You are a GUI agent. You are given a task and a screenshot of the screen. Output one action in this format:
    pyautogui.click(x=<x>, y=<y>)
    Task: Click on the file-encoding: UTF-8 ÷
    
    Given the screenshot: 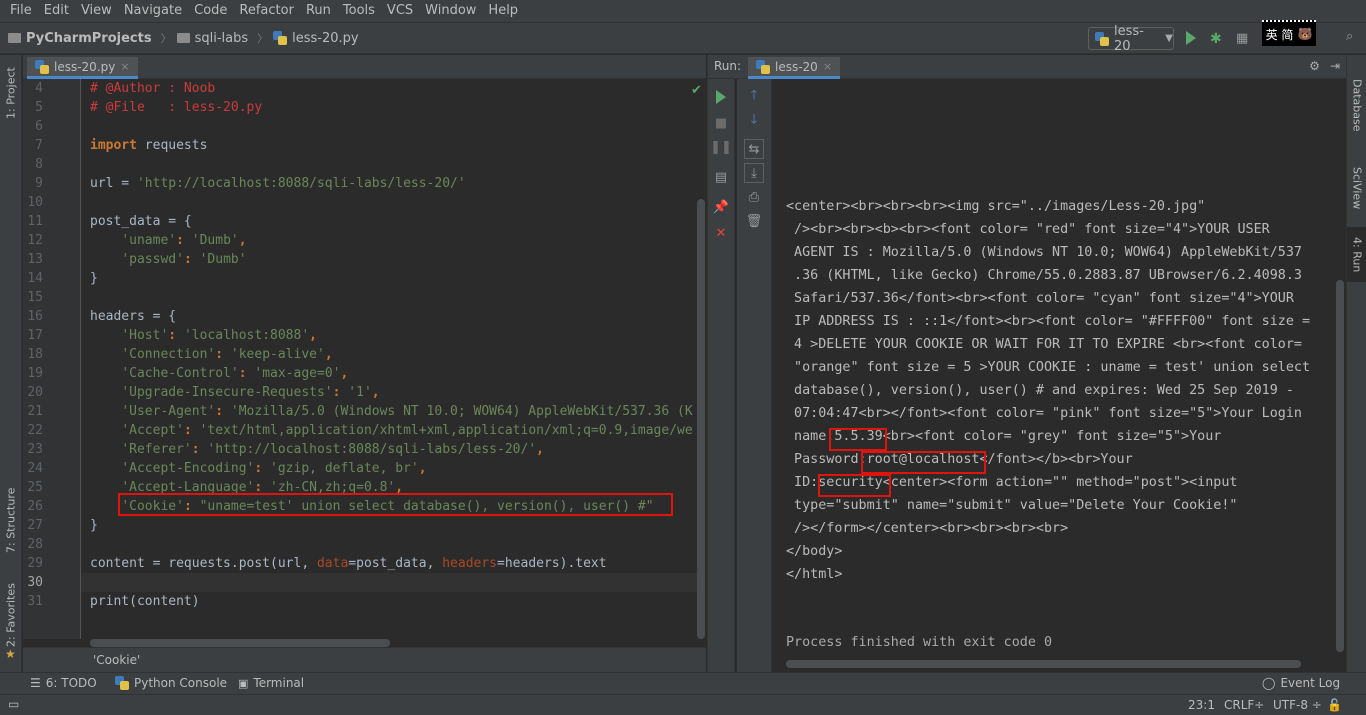 What is the action you would take?
    pyautogui.click(x=1297, y=705)
    